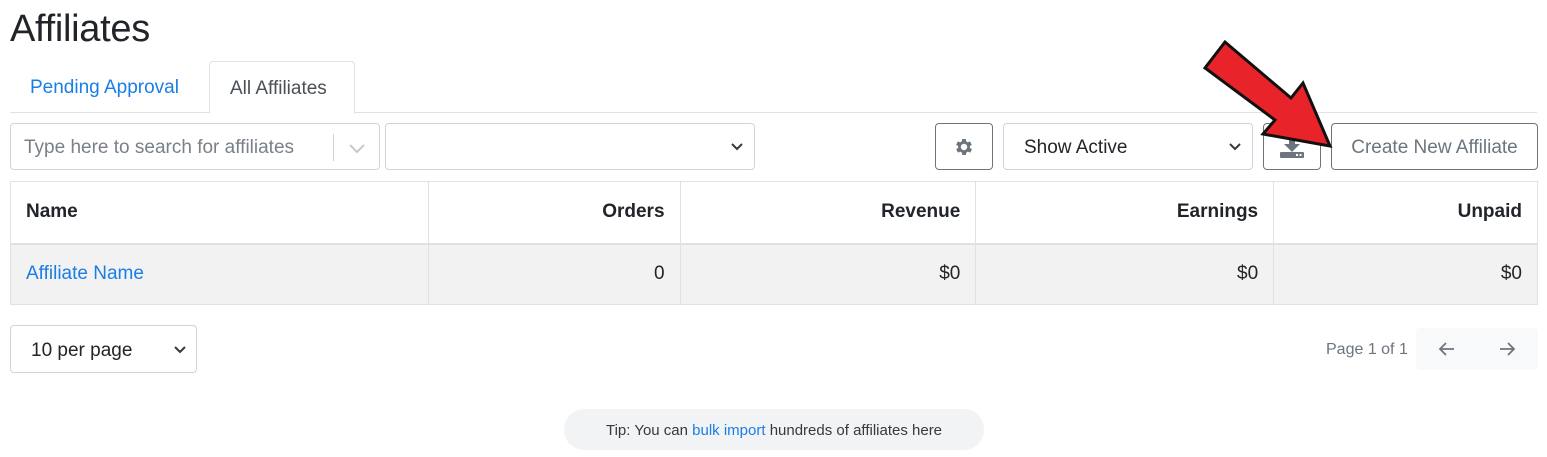 The width and height of the screenshot is (1547, 457). I want to click on tip-suffix: hundreds of affiliates here, so click(856, 430).